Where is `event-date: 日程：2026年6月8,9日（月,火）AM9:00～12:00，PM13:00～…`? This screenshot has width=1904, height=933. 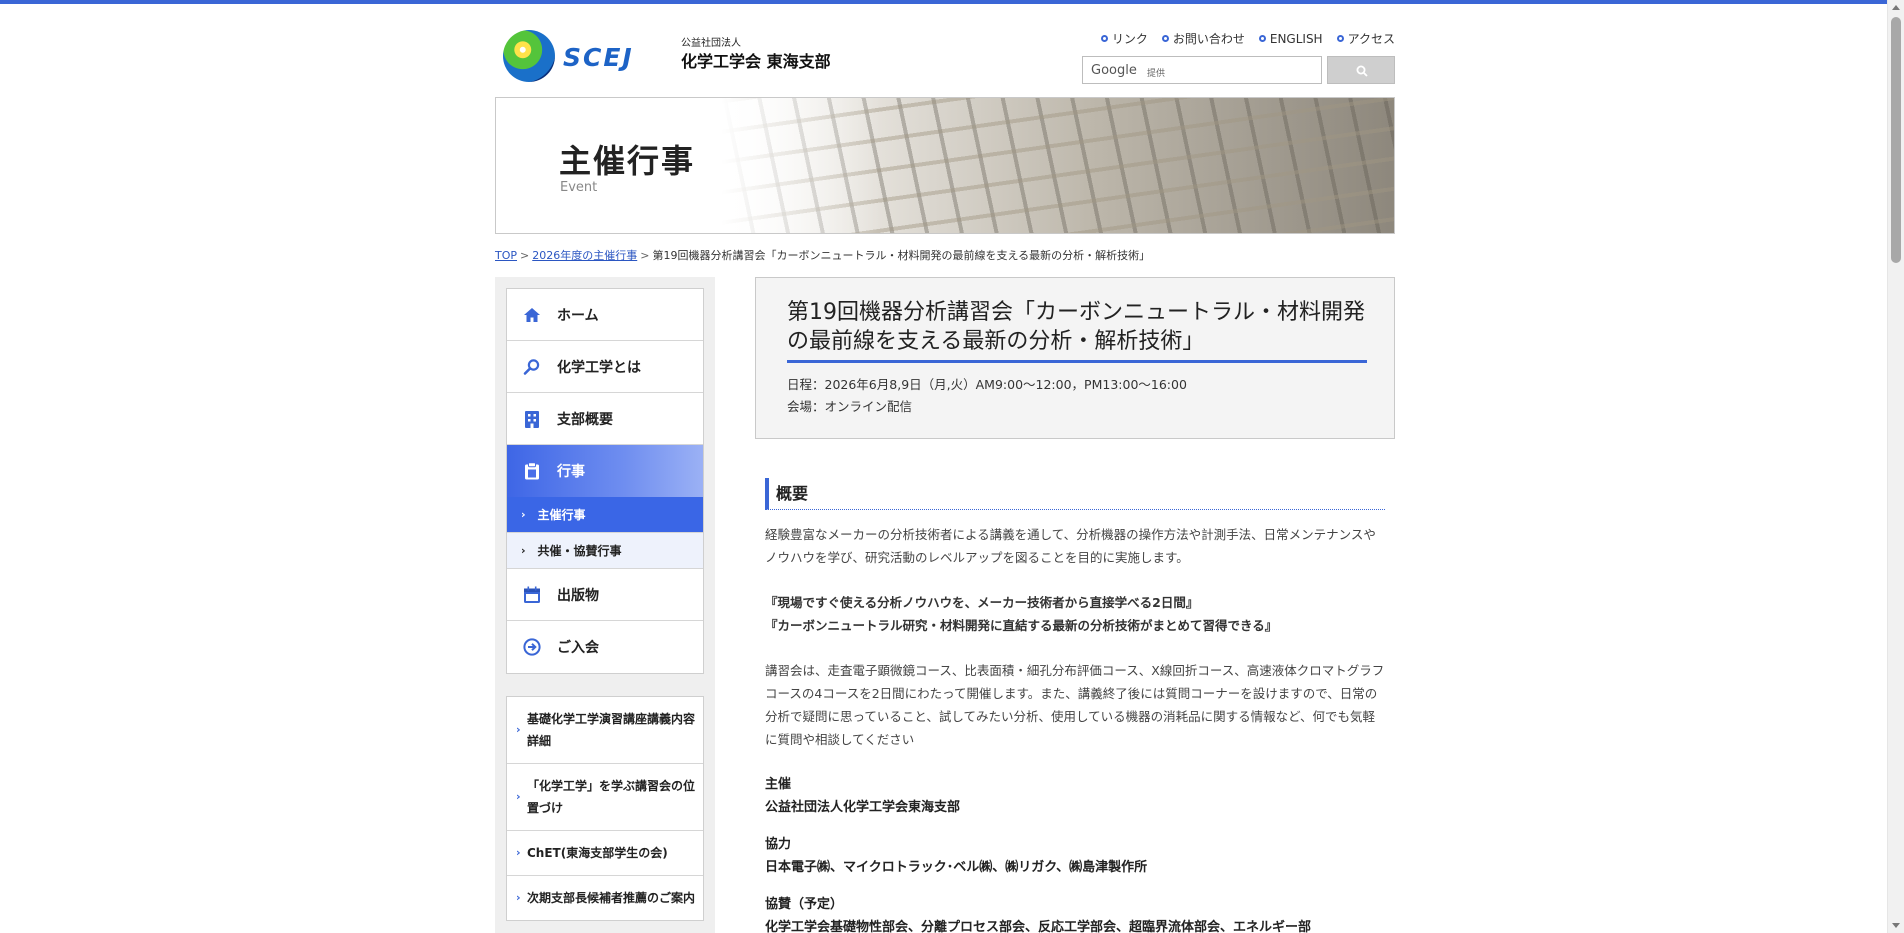 event-date: 日程：2026年6月8,9日（月,火）AM9:00～12:00，PM13:00～… is located at coordinates (987, 384).